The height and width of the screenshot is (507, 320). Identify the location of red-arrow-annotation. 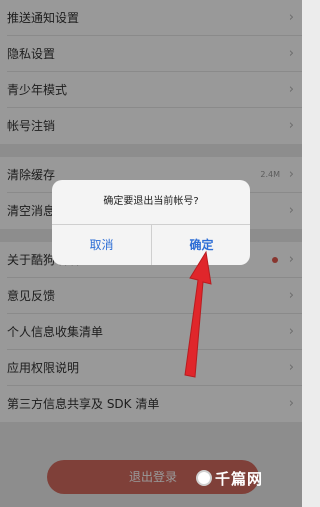
(198, 314).